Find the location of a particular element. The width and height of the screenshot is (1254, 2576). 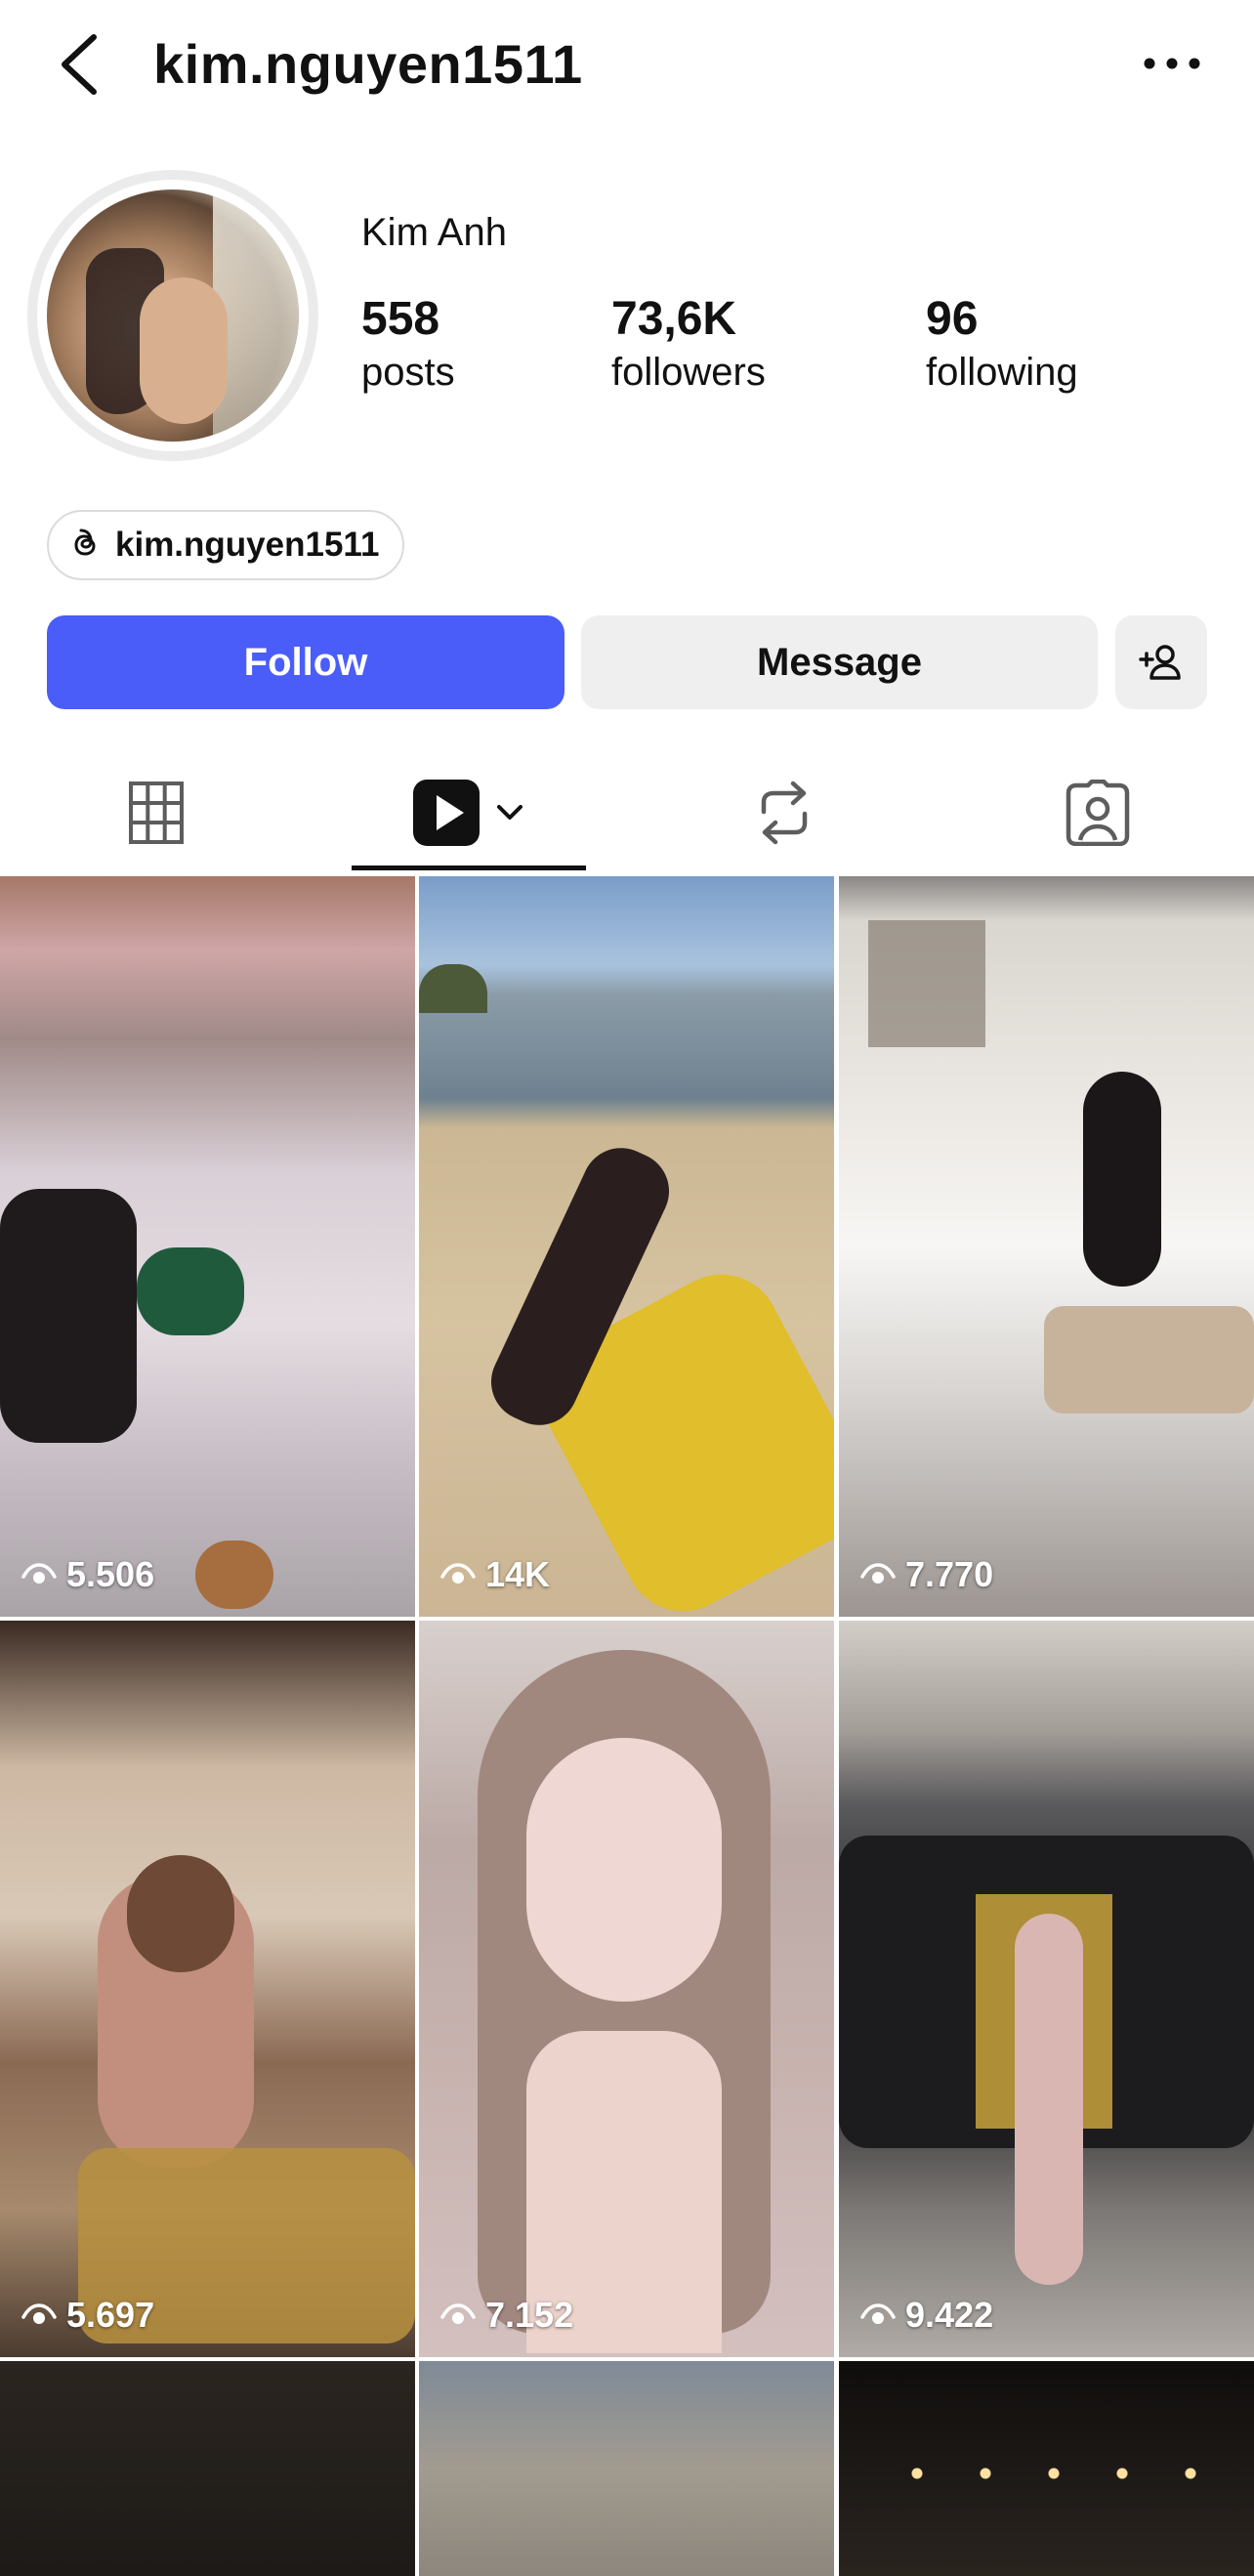

posts-label: posts is located at coordinates (408, 372).